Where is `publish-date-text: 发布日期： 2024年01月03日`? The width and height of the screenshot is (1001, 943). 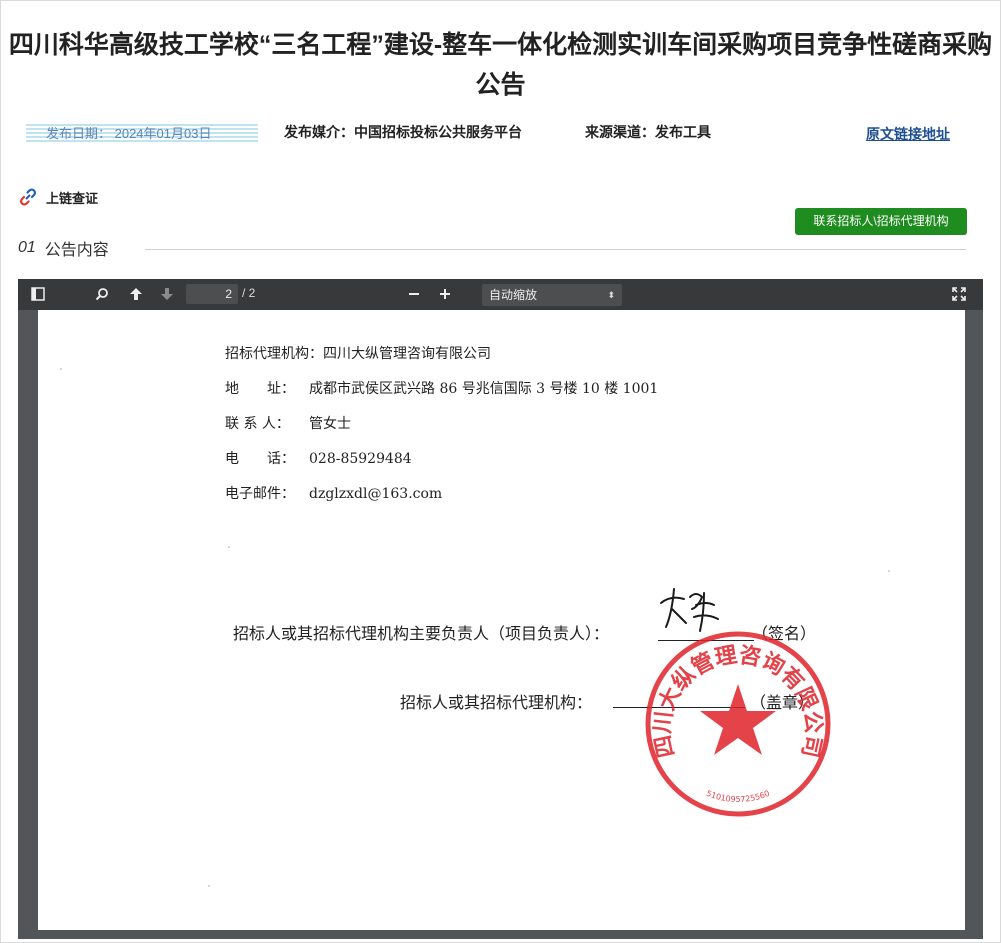 publish-date-text: 发布日期： 2024年01月03日 is located at coordinates (129, 133).